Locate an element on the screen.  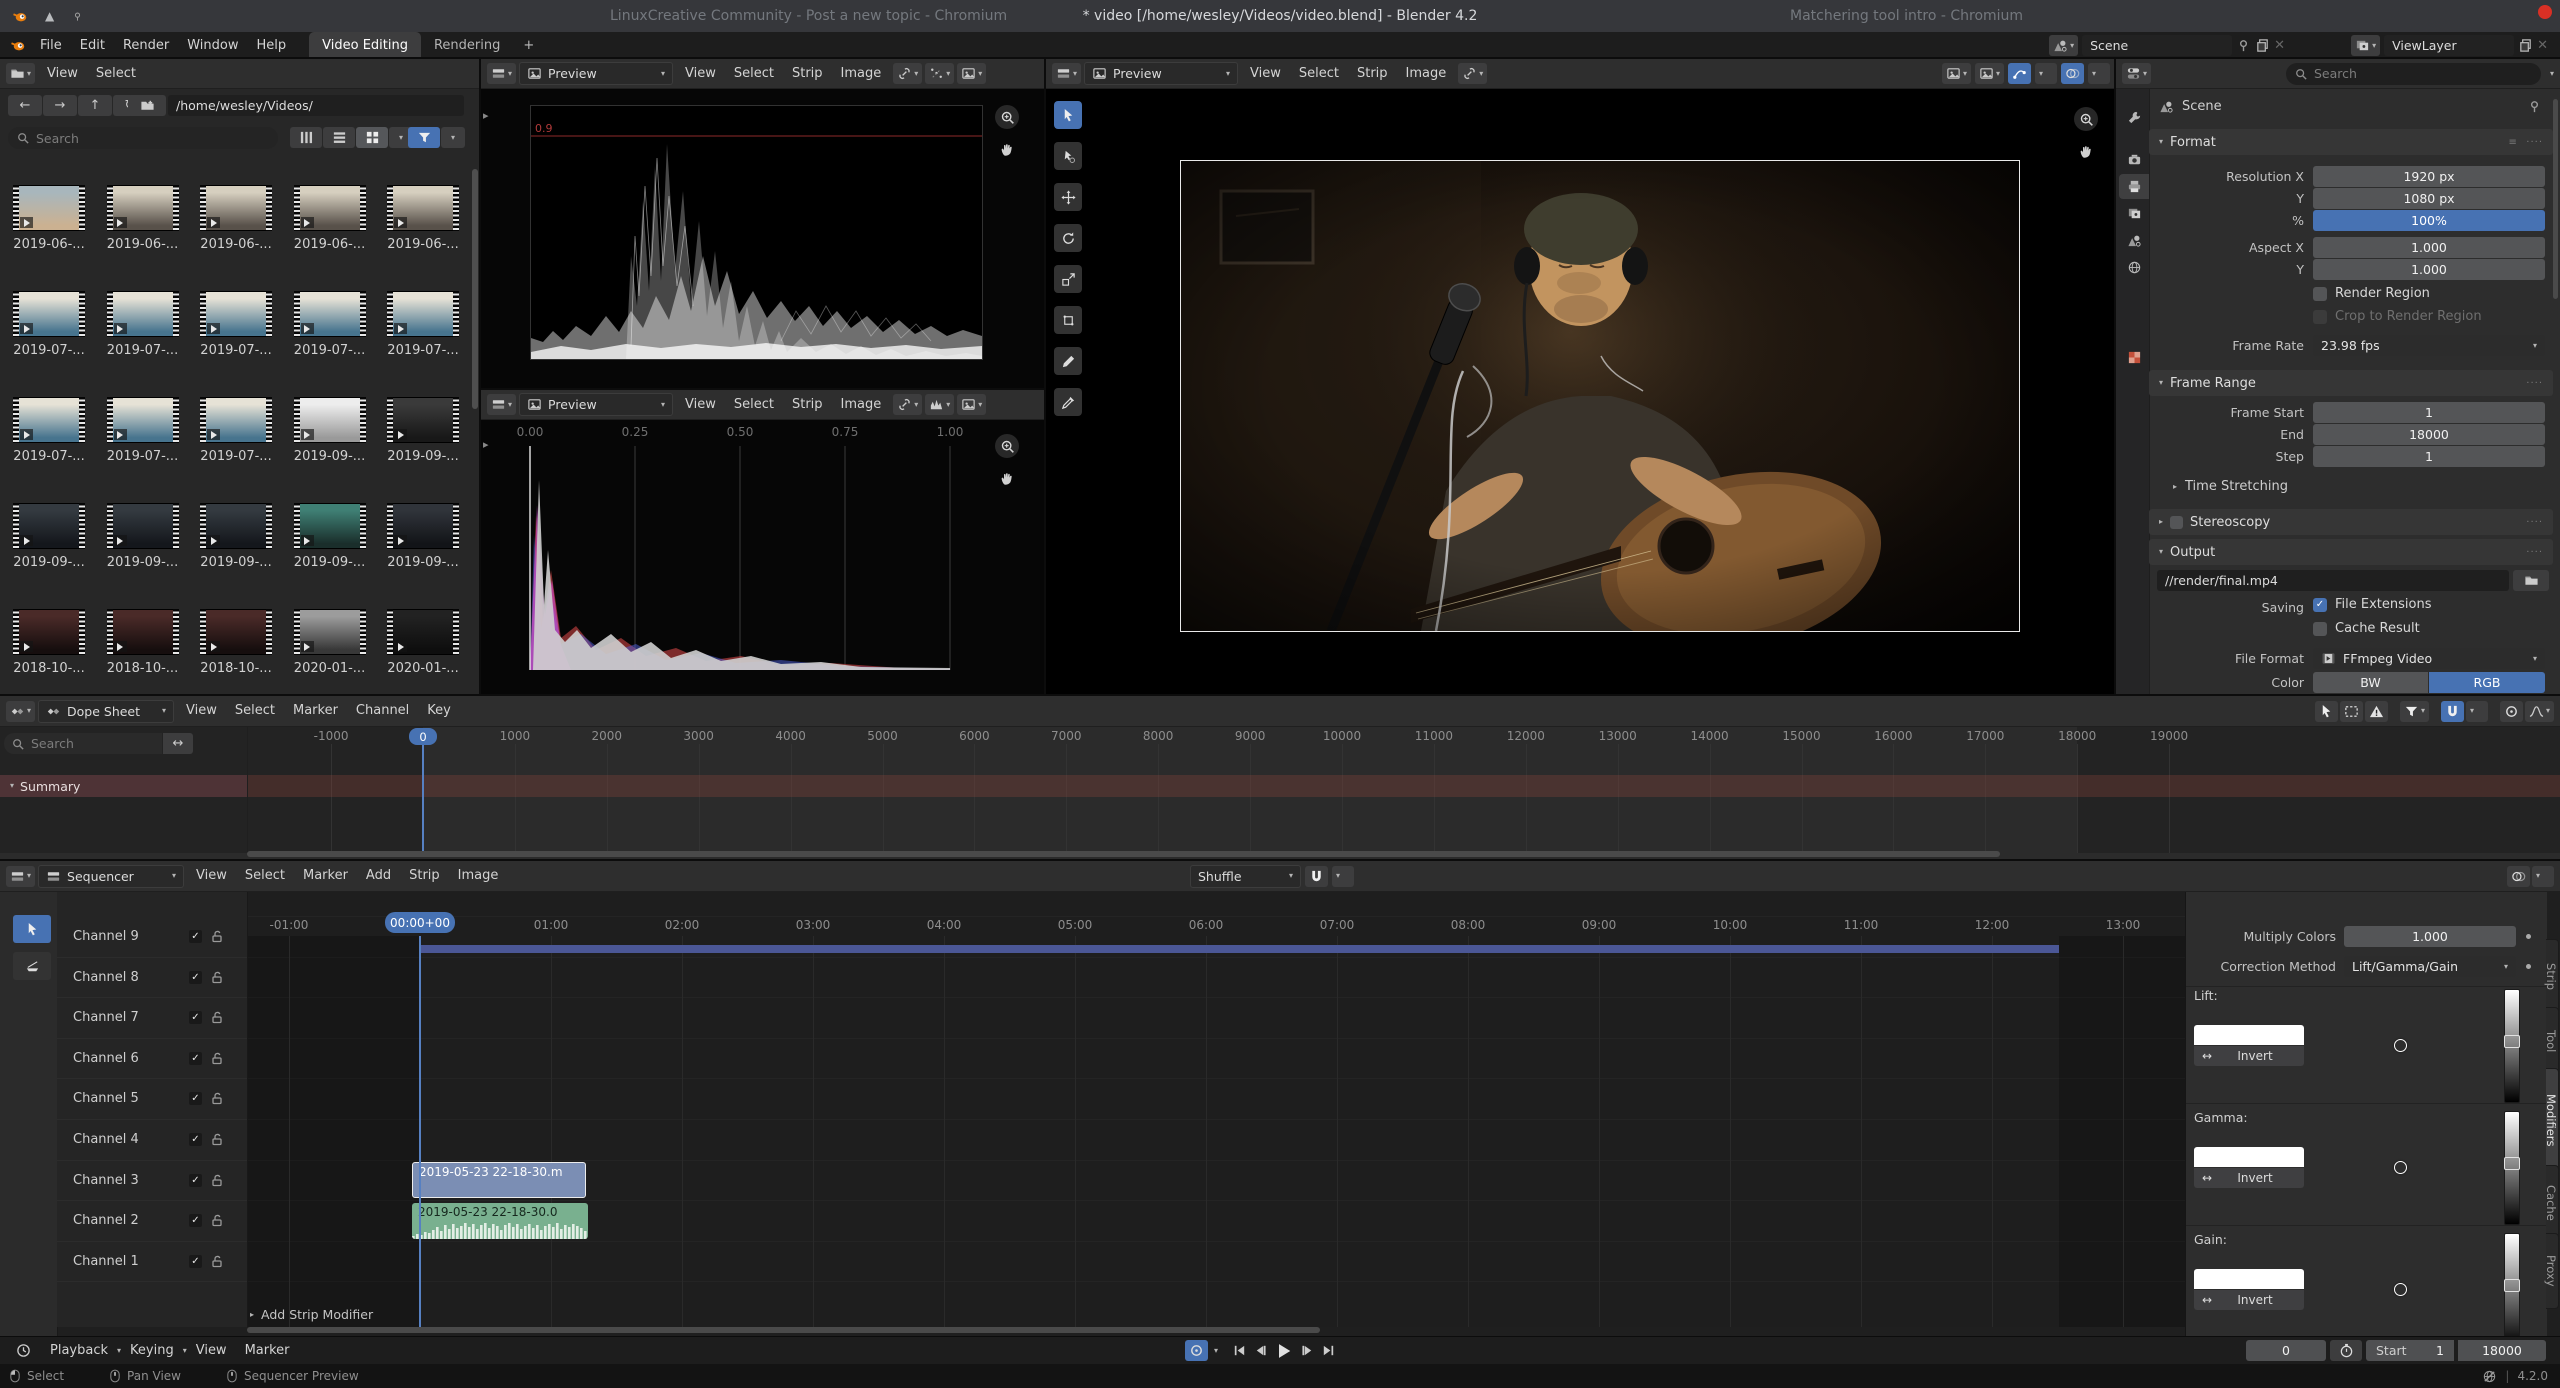
play-button is located at coordinates (1284, 1351).